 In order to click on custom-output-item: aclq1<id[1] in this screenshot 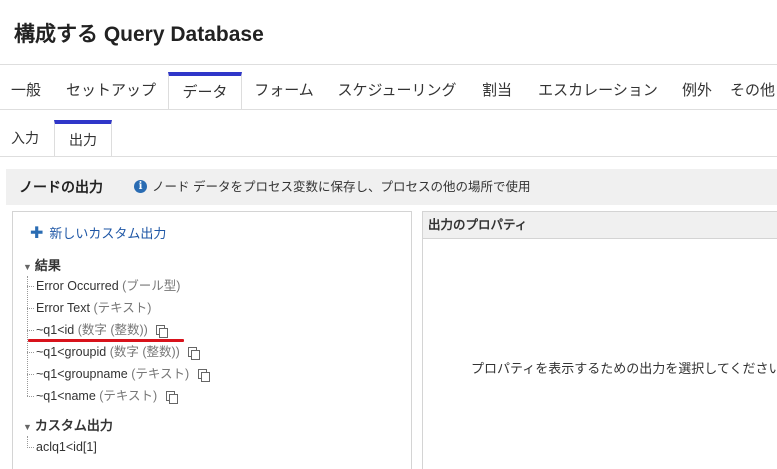, I will do `click(62, 447)`.